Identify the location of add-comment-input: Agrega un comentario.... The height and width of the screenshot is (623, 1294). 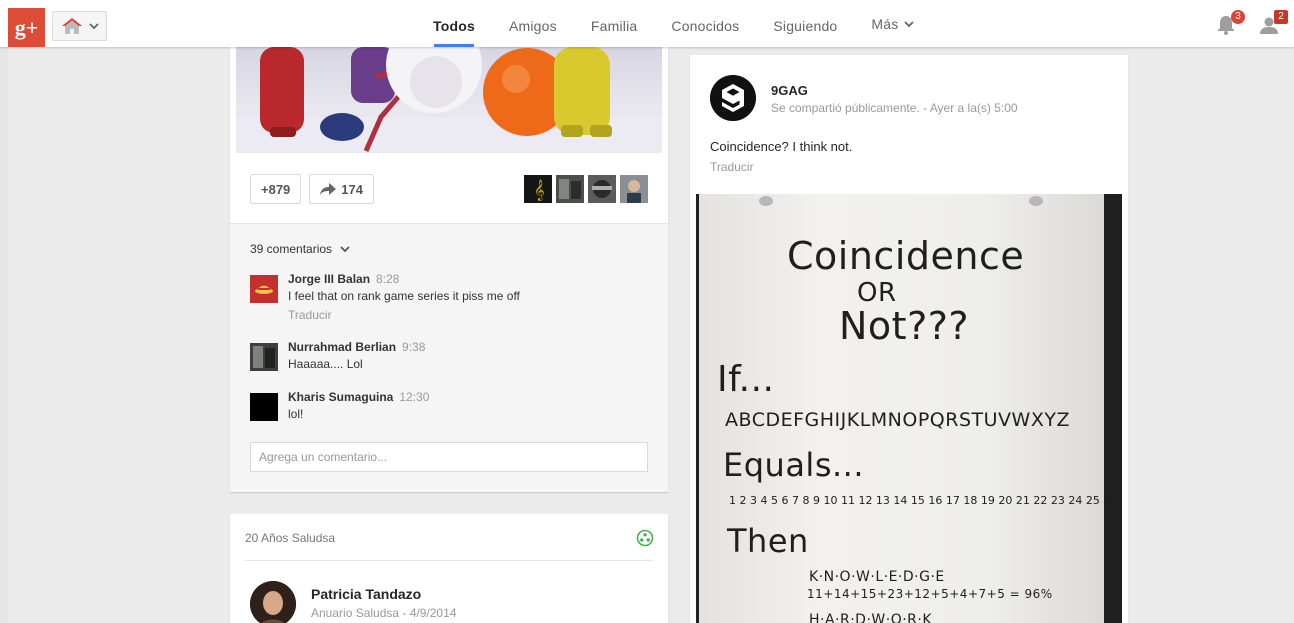
(449, 457).